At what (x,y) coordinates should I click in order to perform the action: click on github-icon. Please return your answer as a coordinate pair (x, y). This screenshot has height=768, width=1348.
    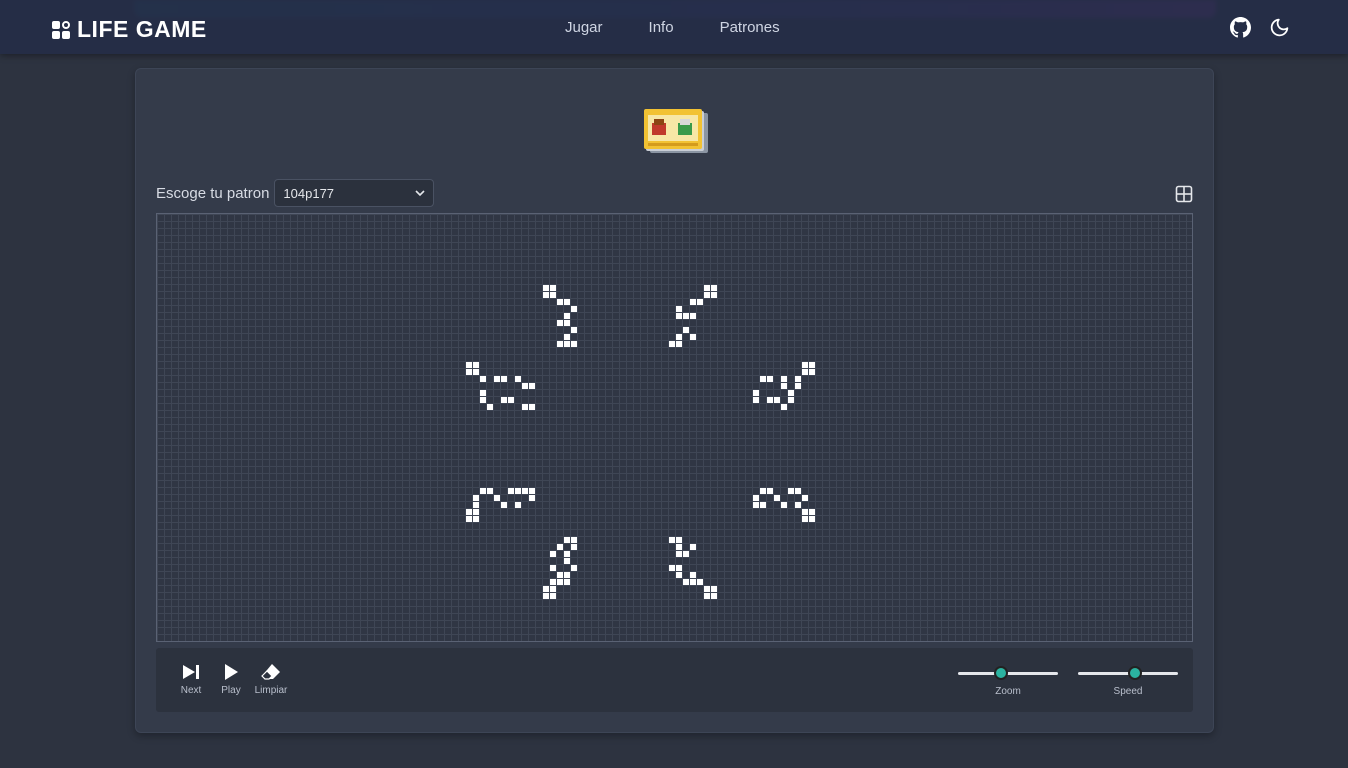
    Looking at the image, I should click on (1240, 27).